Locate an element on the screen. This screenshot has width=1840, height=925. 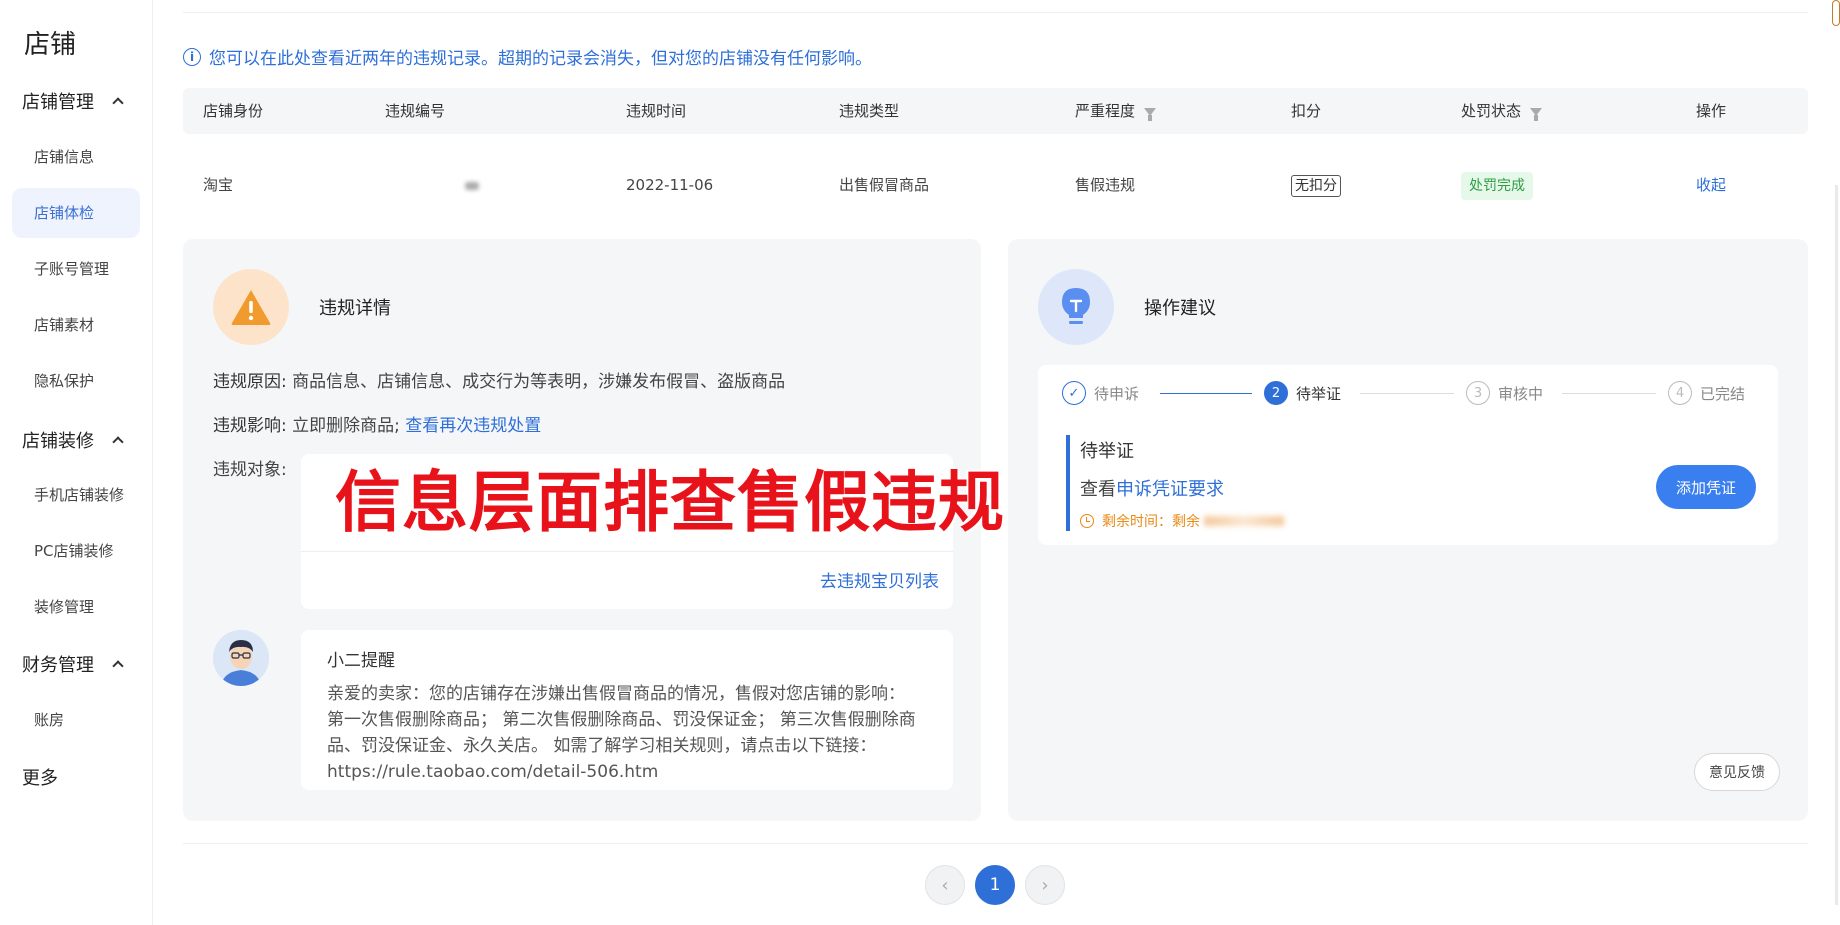
sidebar-group-shop-management: 店铺管理 is located at coordinates (73, 101).